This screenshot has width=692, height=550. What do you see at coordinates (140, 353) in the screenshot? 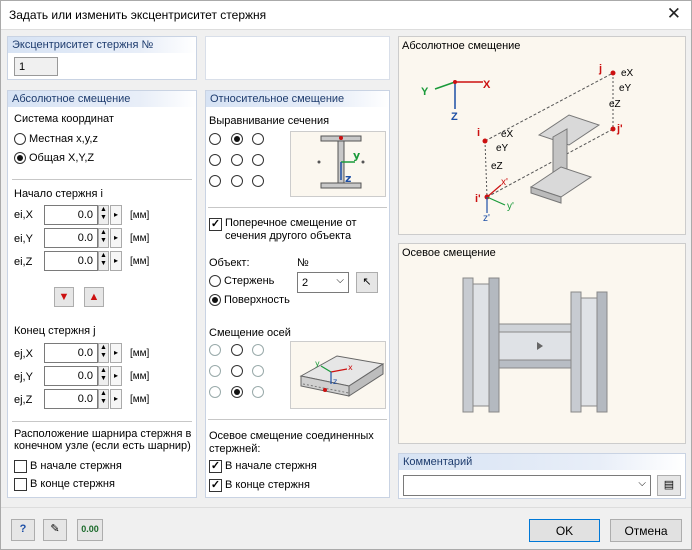
I see `end-x-unit: [мм]` at bounding box center [140, 353].